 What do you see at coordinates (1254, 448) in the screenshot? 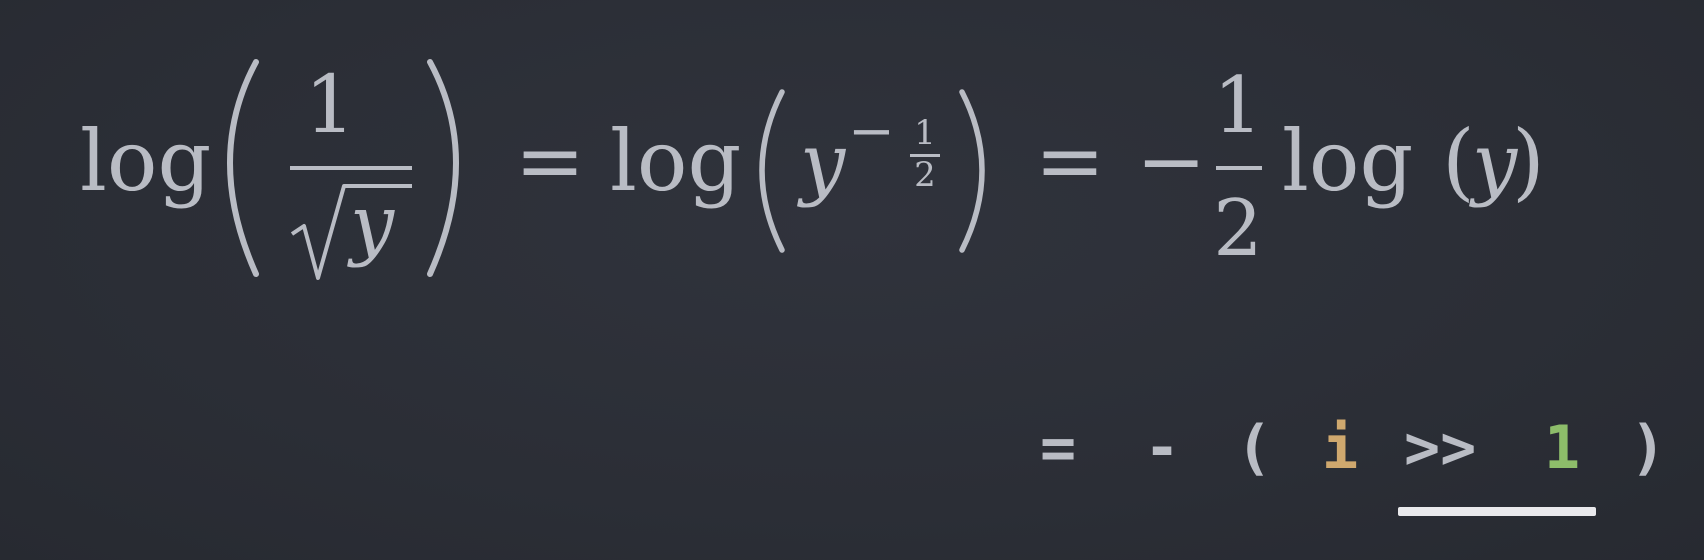
I see `code-left-paren: (` at bounding box center [1254, 448].